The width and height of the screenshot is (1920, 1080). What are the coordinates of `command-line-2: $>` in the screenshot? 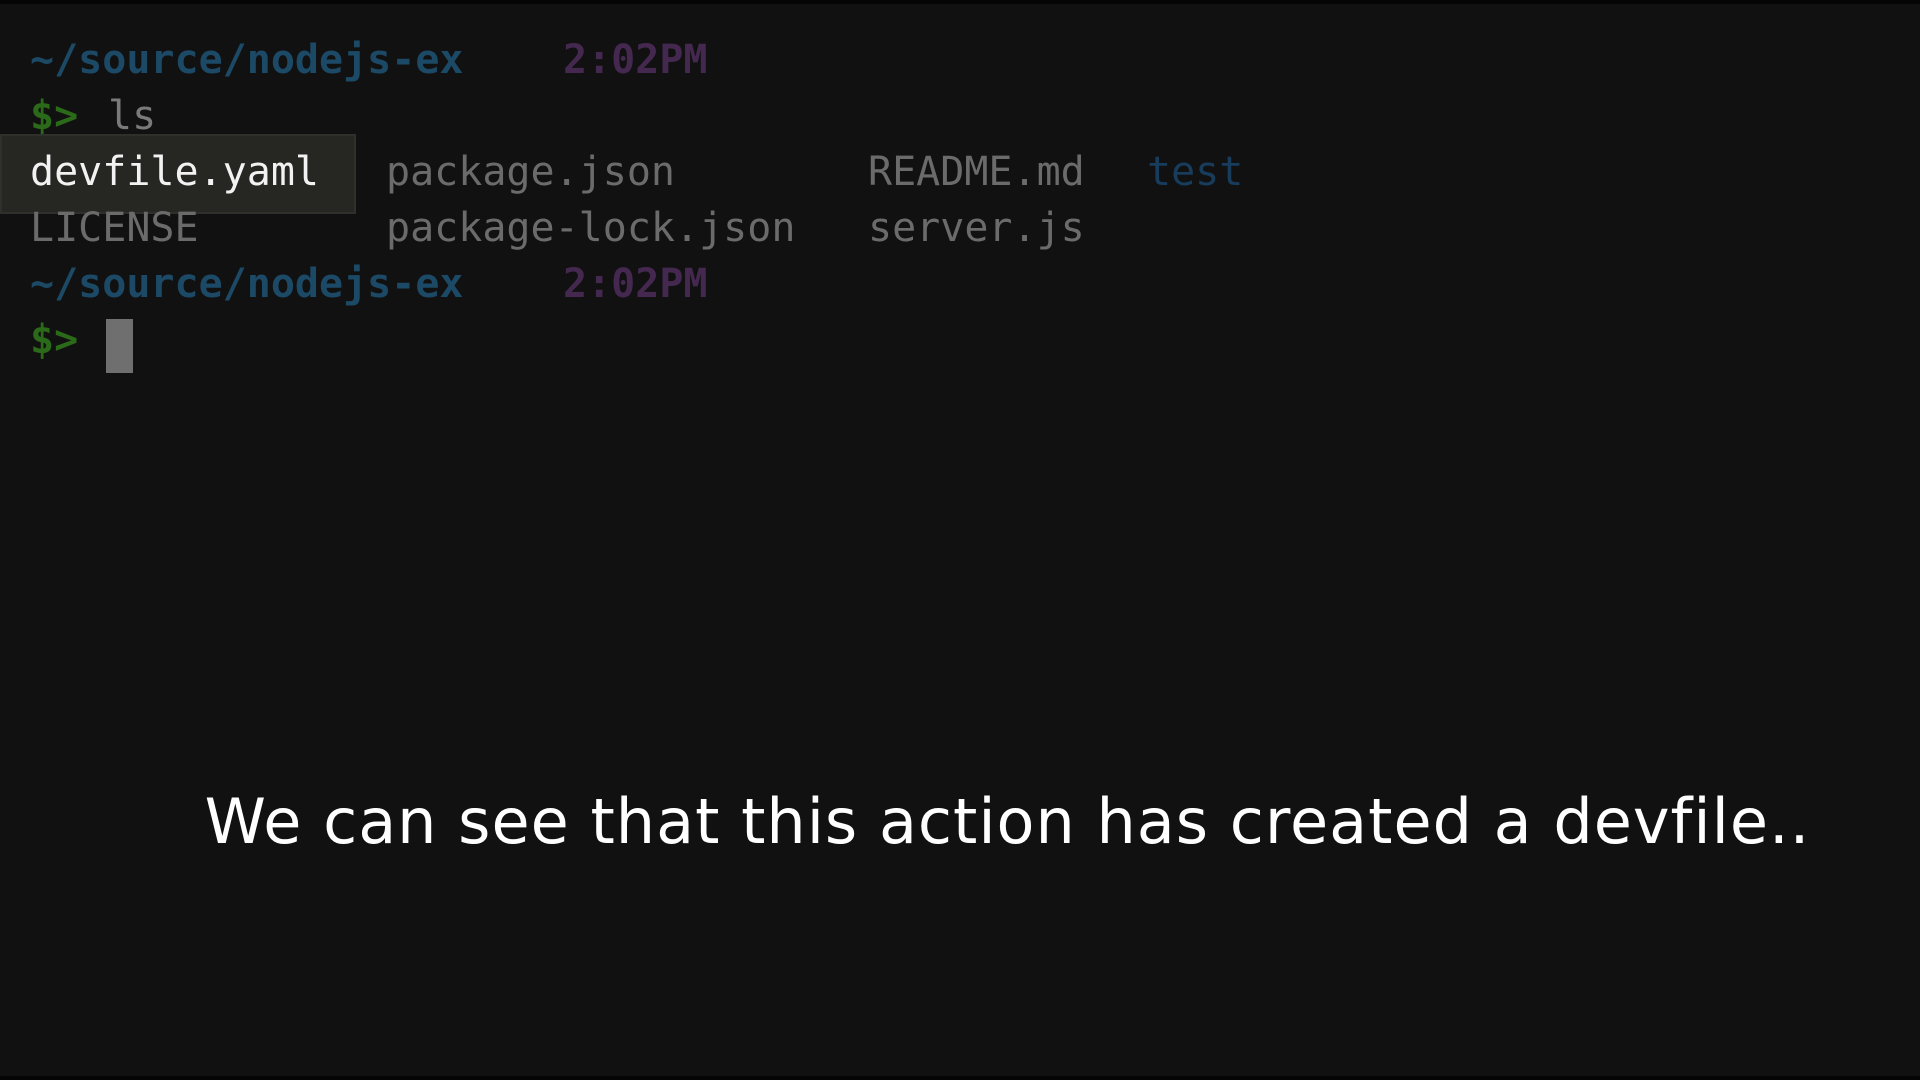 It's located at (480, 342).